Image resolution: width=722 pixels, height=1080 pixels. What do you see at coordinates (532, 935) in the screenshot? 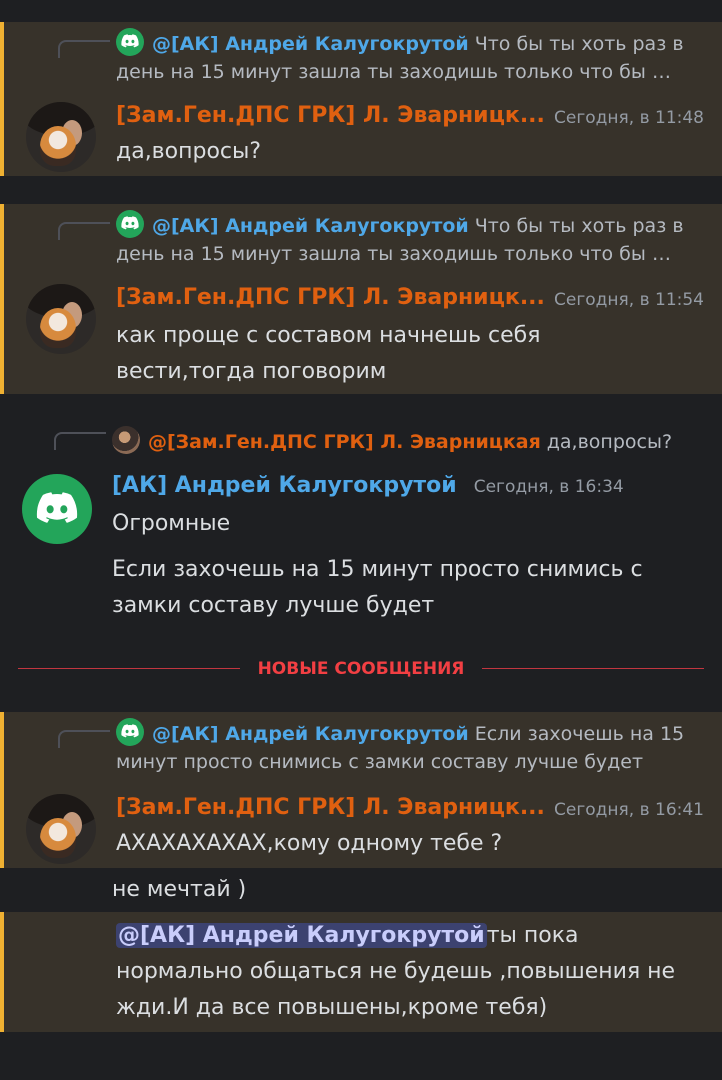
I see `message-line: ты пока` at bounding box center [532, 935].